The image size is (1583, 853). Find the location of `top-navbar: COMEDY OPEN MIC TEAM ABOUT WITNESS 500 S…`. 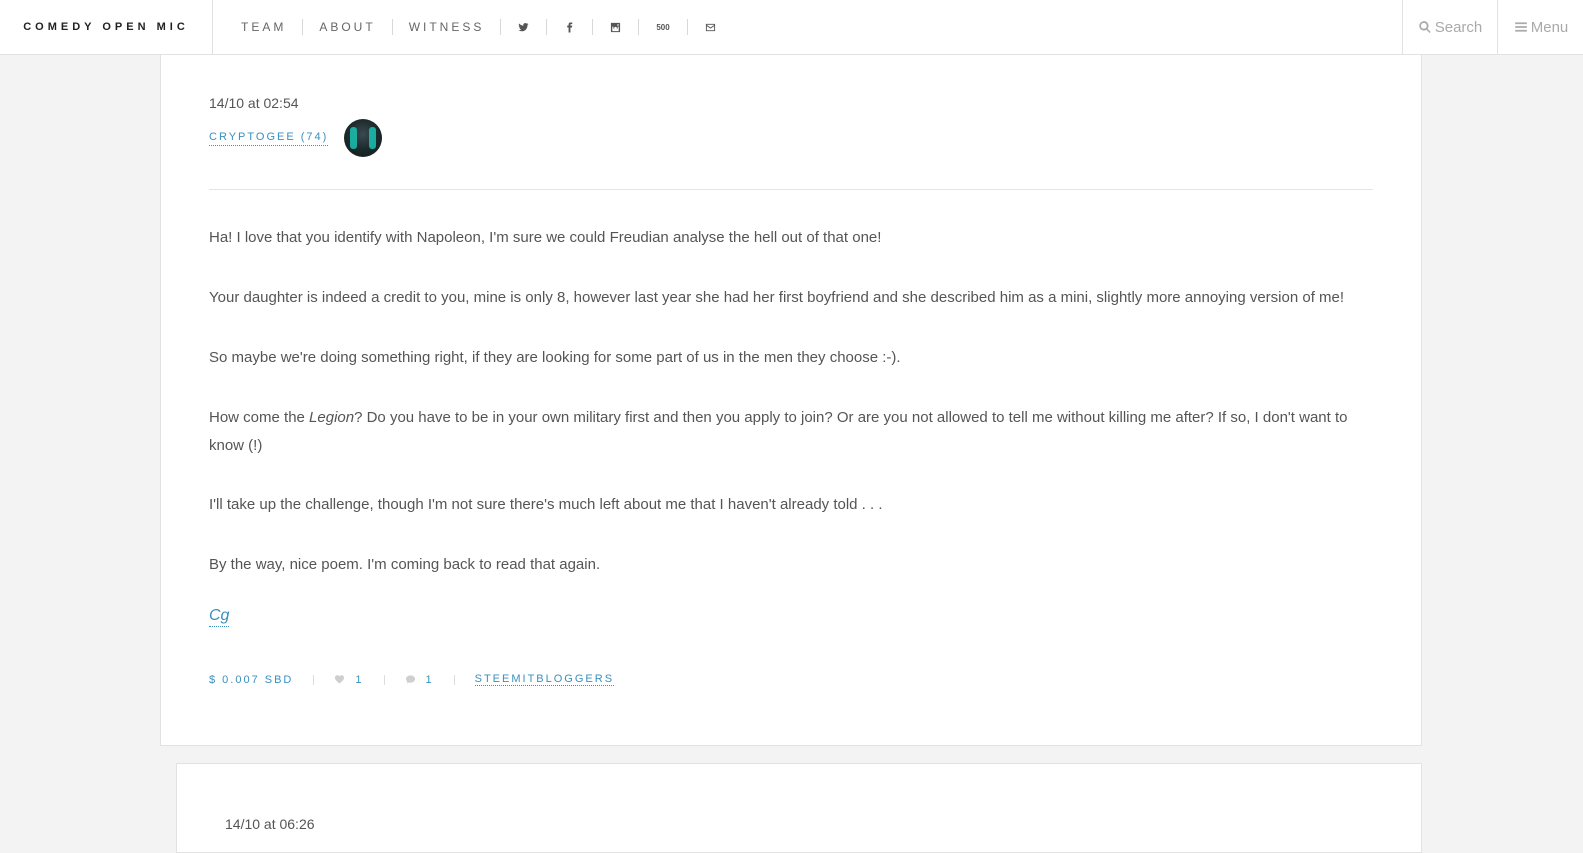

top-navbar: COMEDY OPEN MIC TEAM ABOUT WITNESS 500 S… is located at coordinates (791, 27).